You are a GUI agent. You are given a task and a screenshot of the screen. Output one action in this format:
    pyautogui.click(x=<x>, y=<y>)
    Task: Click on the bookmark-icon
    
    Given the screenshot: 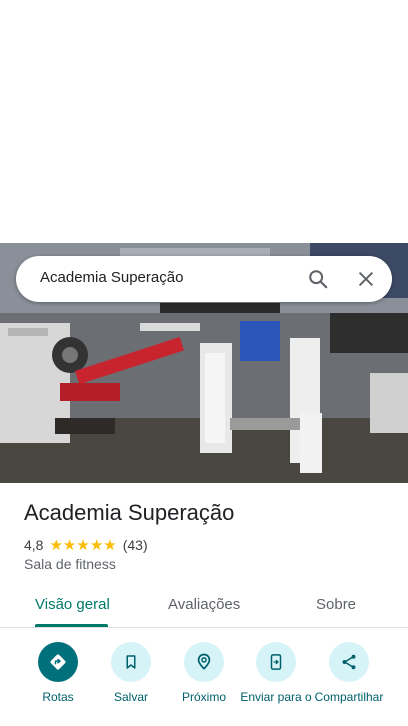 What is the action you would take?
    pyautogui.click(x=131, y=662)
    